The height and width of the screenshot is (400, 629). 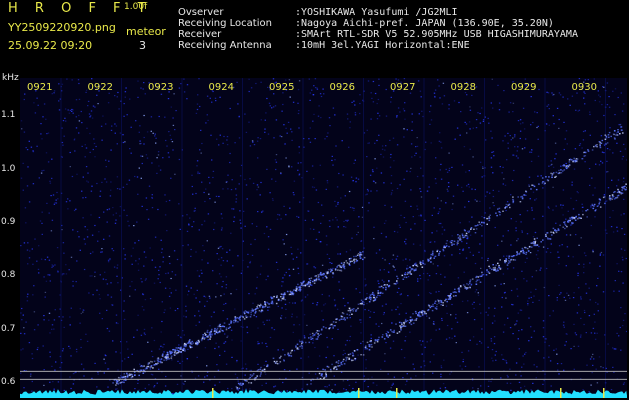 What do you see at coordinates (8, 328) in the screenshot?
I see `frequency-tick-label: 0.7` at bounding box center [8, 328].